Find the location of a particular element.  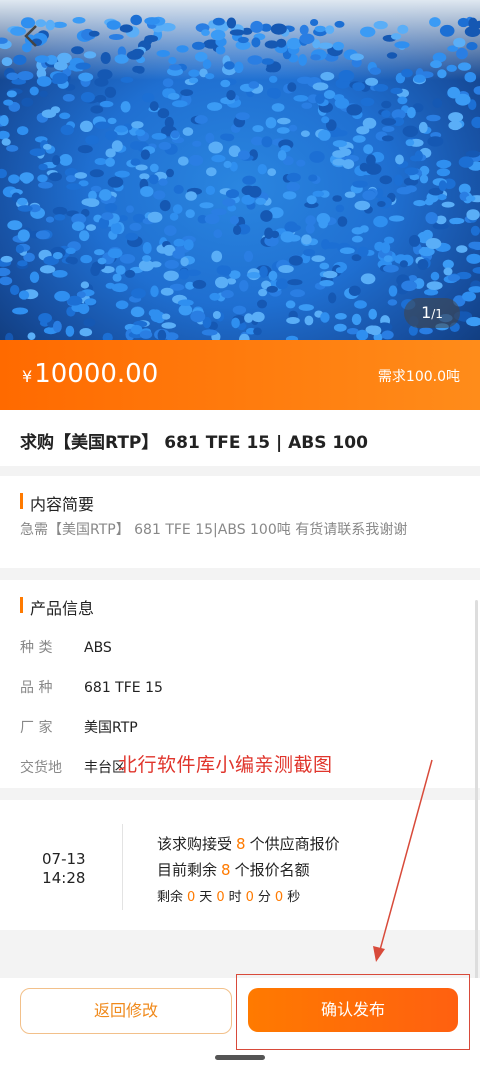

remaining-slots-line: 目前剩余 8 个报价名额 is located at coordinates (233, 869).